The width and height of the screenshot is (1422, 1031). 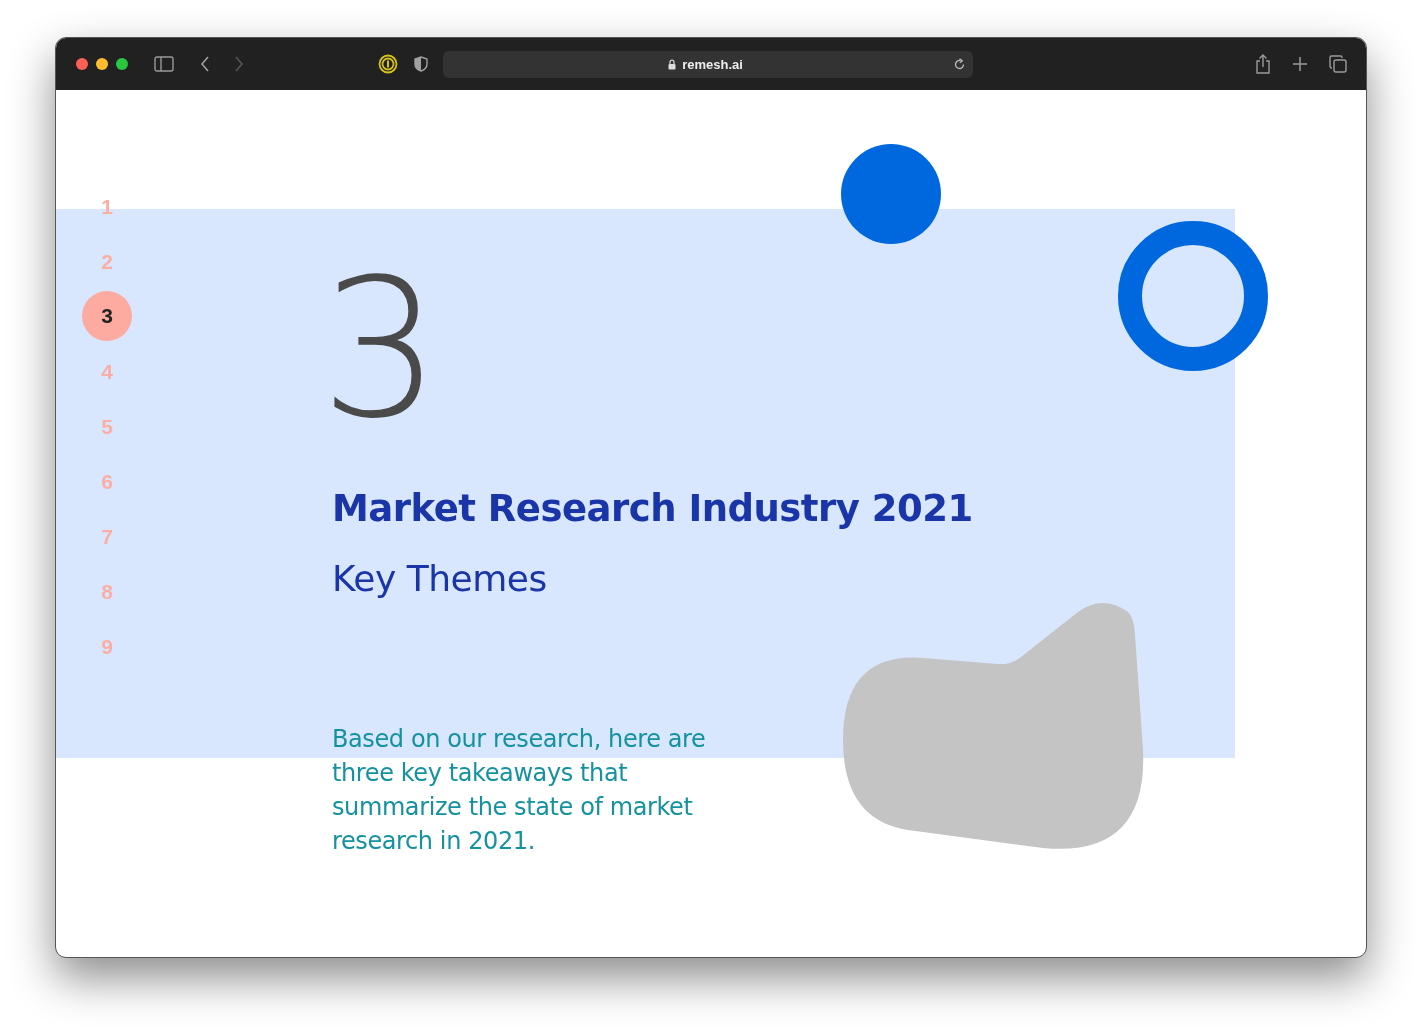 I want to click on section-link: 2, so click(x=107, y=261).